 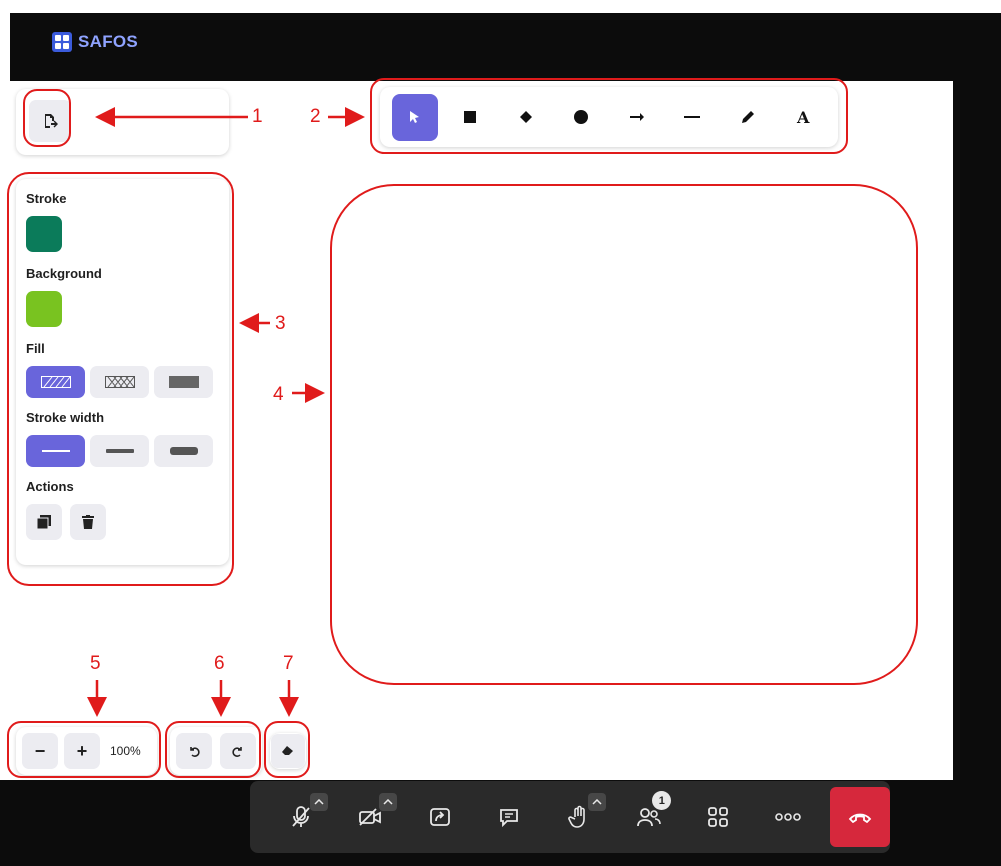 I want to click on microphone-button, so click(x=301, y=817).